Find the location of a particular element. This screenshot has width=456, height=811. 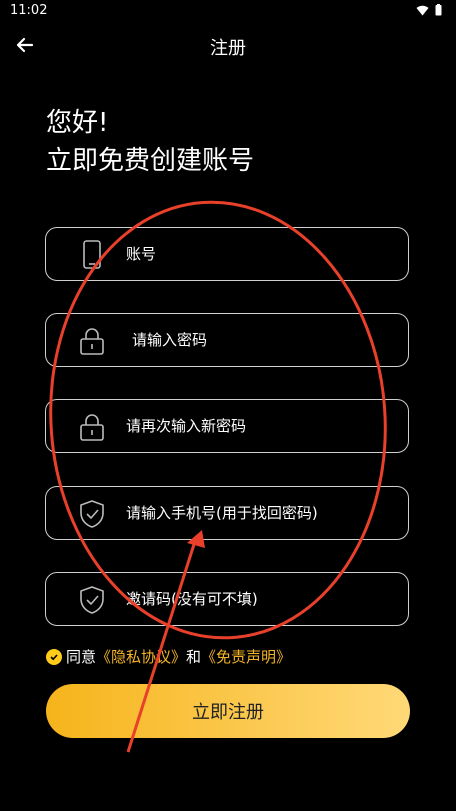

phone-icon is located at coordinates (92, 254).